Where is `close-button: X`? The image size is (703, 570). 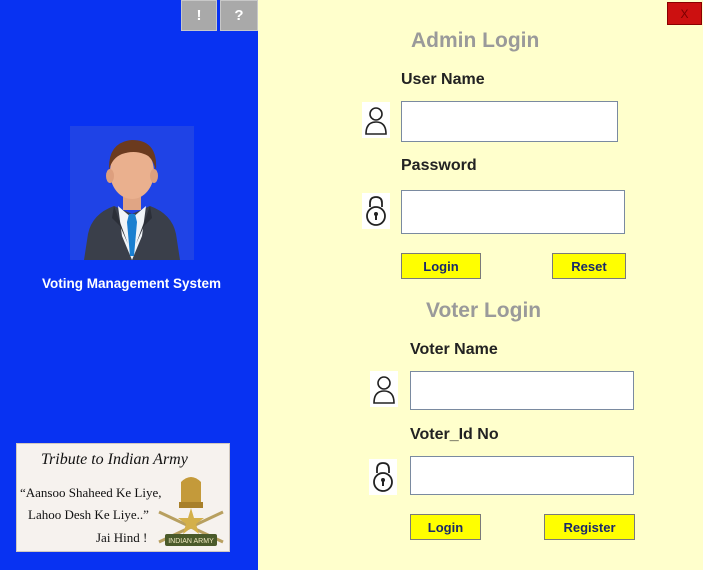 close-button: X is located at coordinates (684, 13).